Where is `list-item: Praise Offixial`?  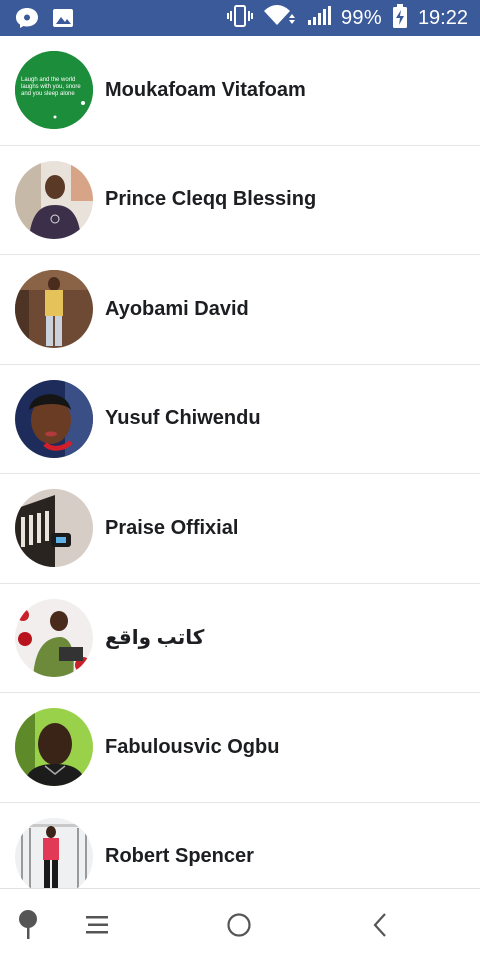
list-item: Praise Offixial is located at coordinates (240, 529).